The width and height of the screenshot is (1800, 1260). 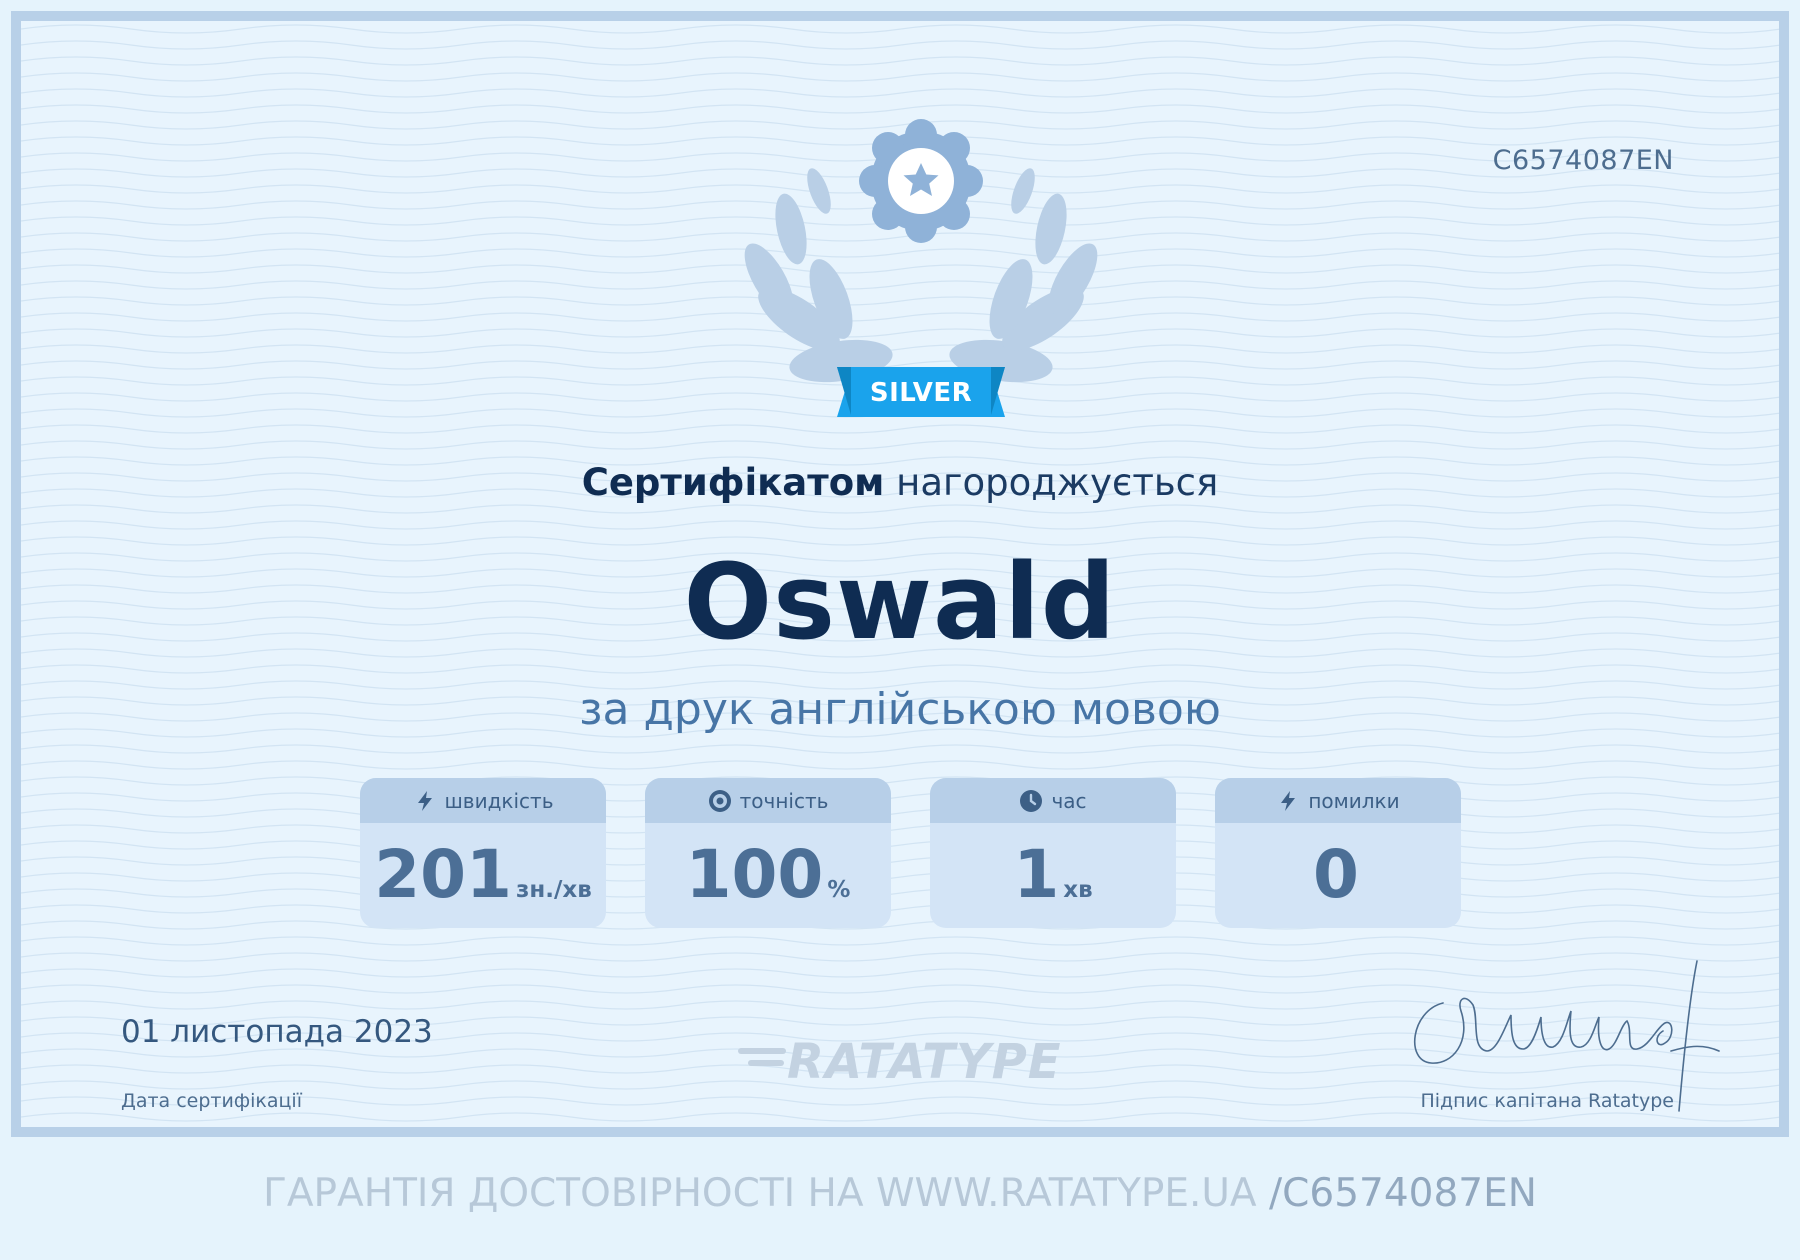 What do you see at coordinates (1057, 482) in the screenshot?
I see `awarded-rest: нагороджується` at bounding box center [1057, 482].